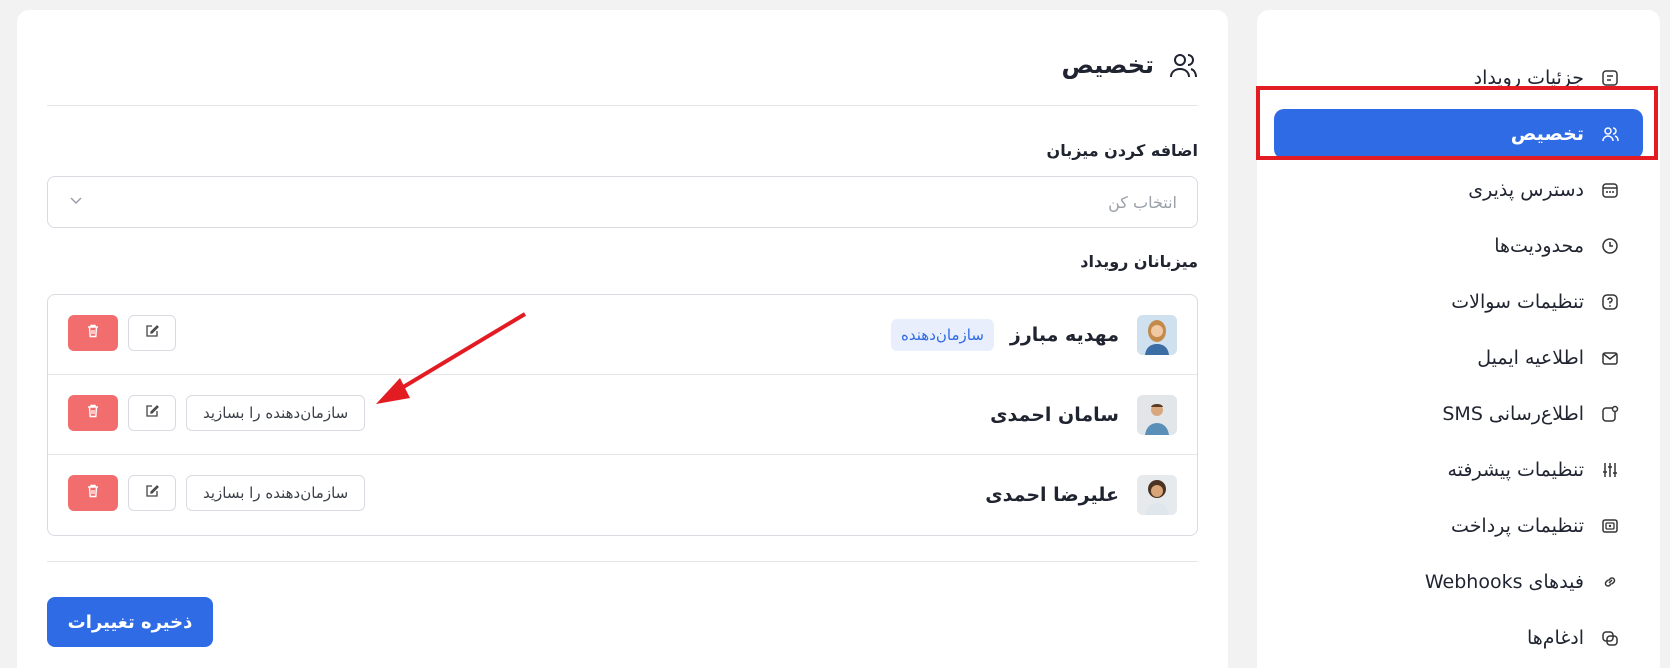 The height and width of the screenshot is (668, 1670). Describe the element at coordinates (1610, 414) in the screenshot. I see `sms-icon` at that location.